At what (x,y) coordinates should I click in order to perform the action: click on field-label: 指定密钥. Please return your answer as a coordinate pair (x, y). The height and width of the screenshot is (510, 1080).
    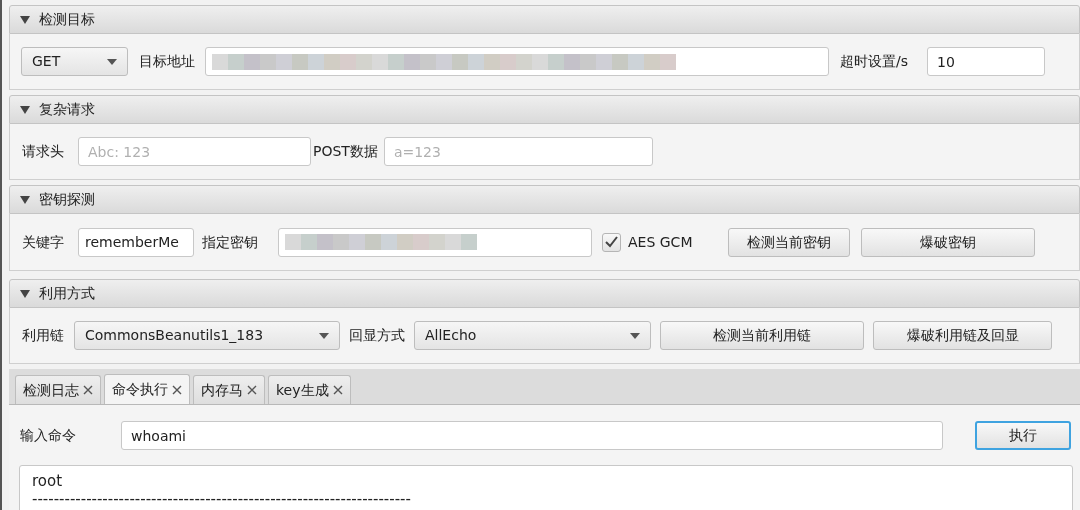
    Looking at the image, I should click on (230, 242).